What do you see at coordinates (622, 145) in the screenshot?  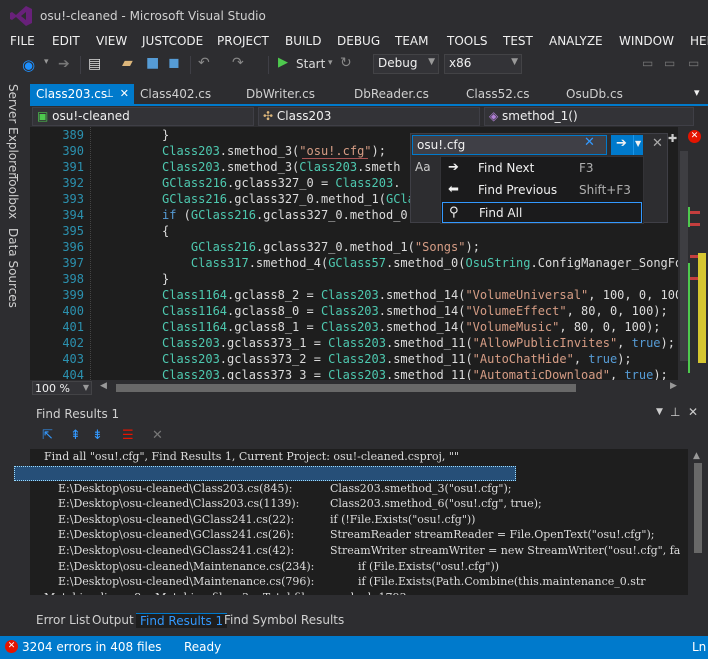 I see `find-next-button: ➔` at bounding box center [622, 145].